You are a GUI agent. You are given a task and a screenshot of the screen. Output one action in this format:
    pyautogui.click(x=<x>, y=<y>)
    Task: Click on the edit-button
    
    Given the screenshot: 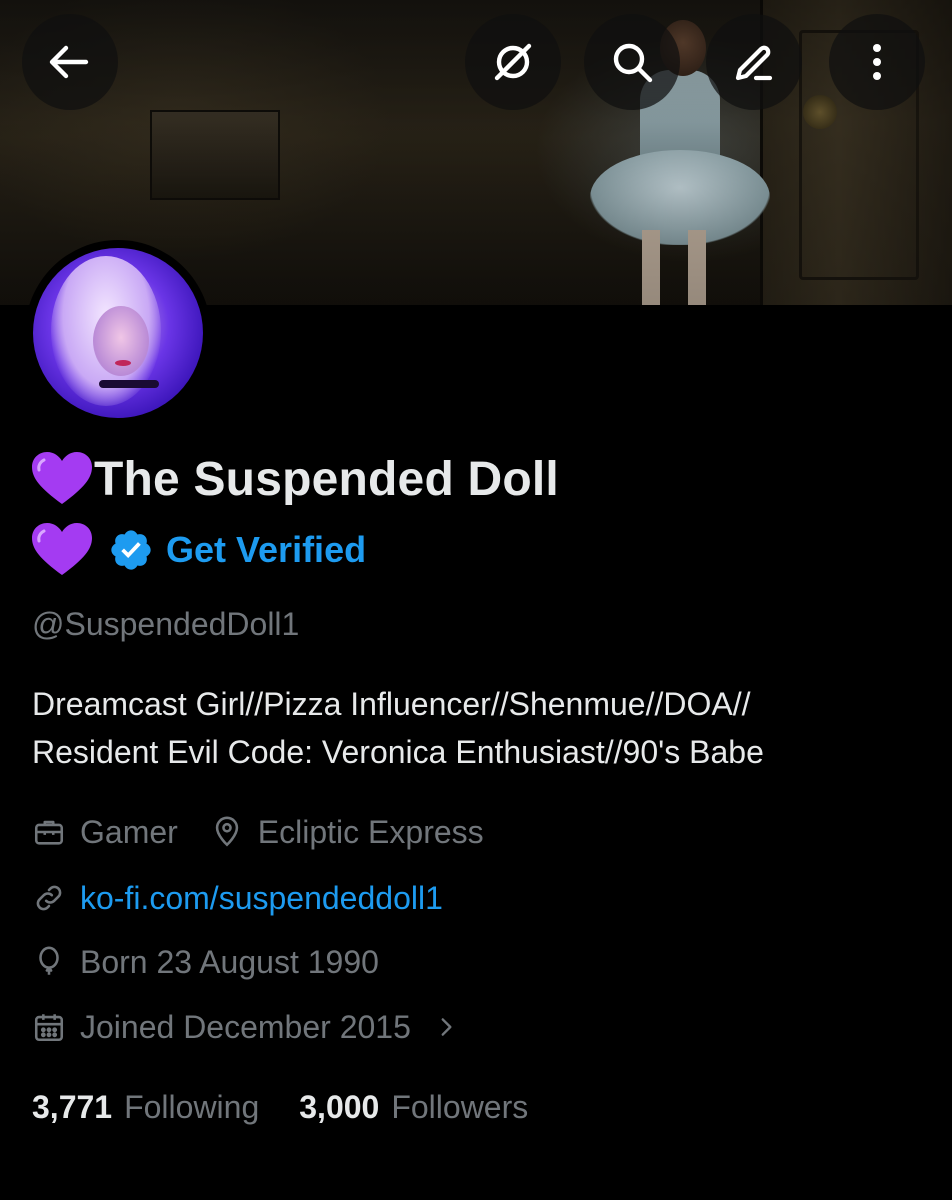 What is the action you would take?
    pyautogui.click(x=754, y=62)
    